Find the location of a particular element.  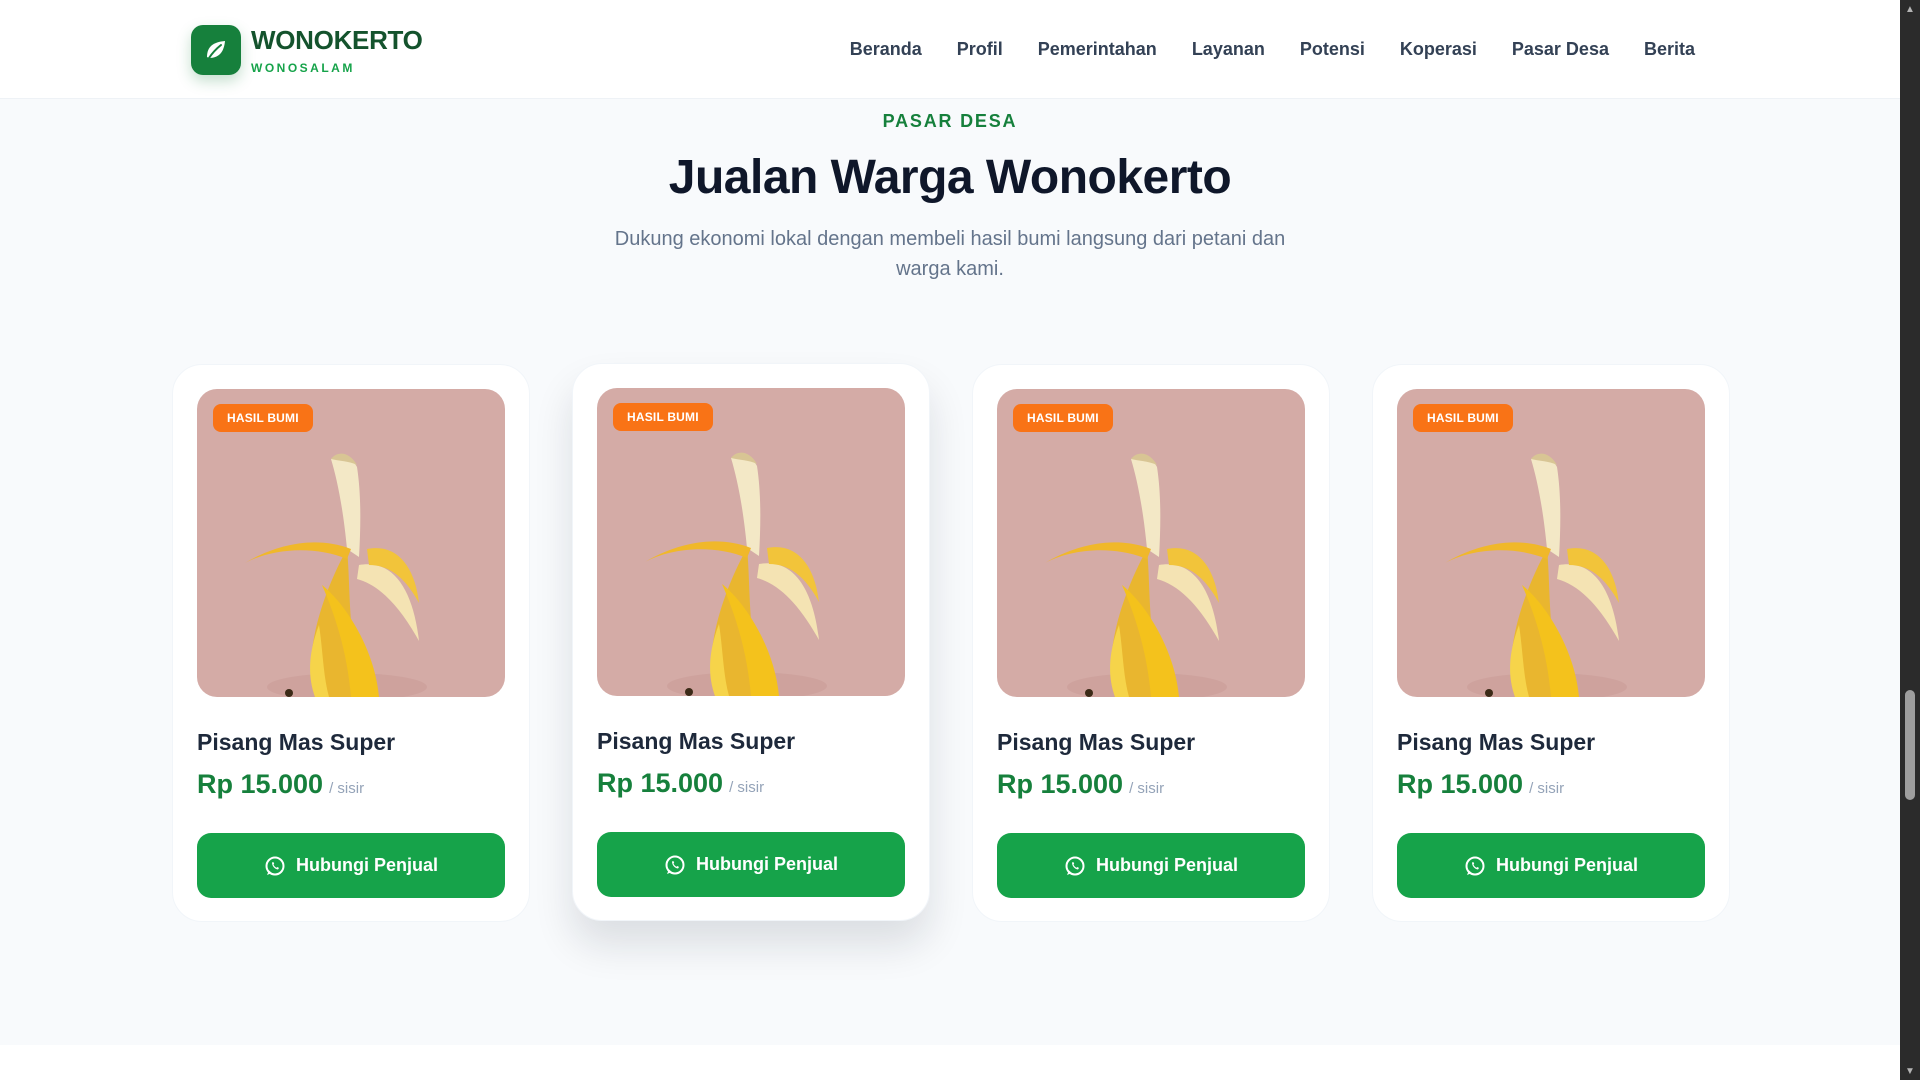

brand: WONOKERTO WONOSALAM is located at coordinates (307, 50).